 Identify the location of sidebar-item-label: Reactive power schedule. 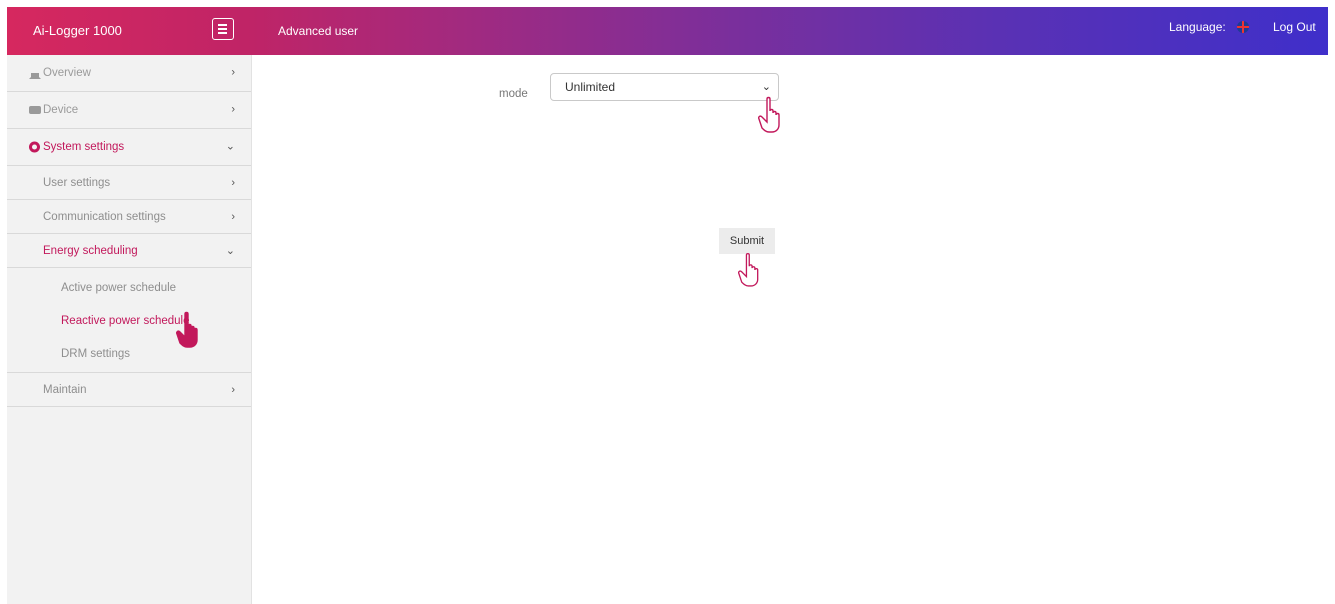
(125, 321).